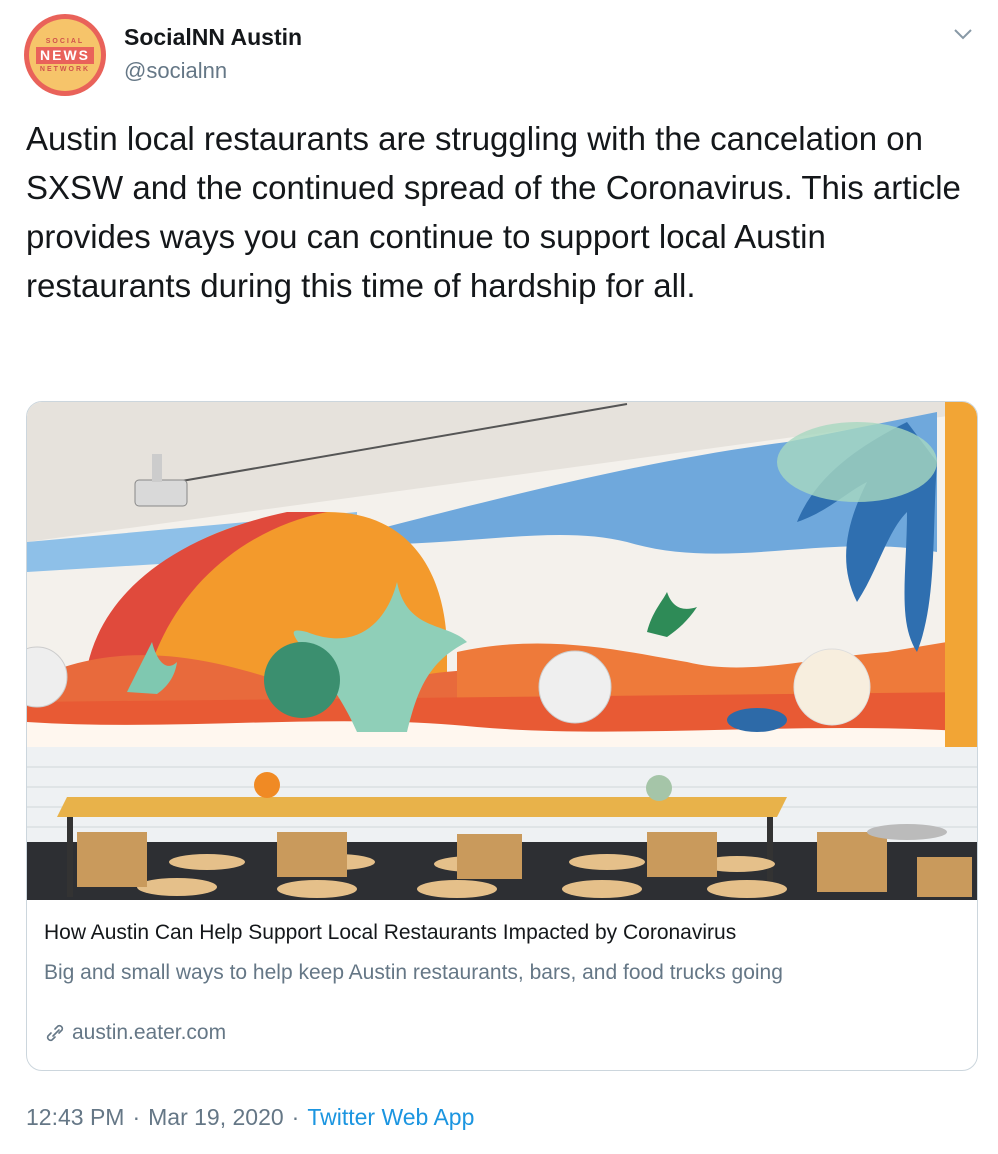 The image size is (998, 1154). Describe the element at coordinates (75, 1117) in the screenshot. I see `tweet-time: 12:43 PM` at that location.